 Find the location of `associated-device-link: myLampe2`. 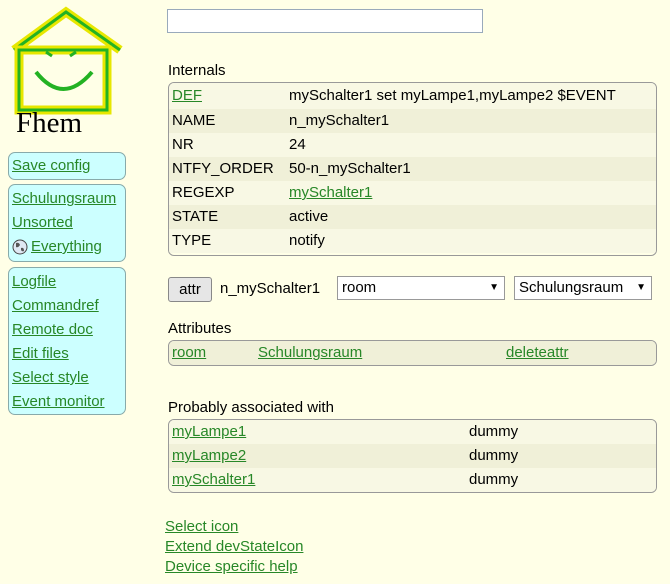

associated-device-link: myLampe2 is located at coordinates (209, 456).